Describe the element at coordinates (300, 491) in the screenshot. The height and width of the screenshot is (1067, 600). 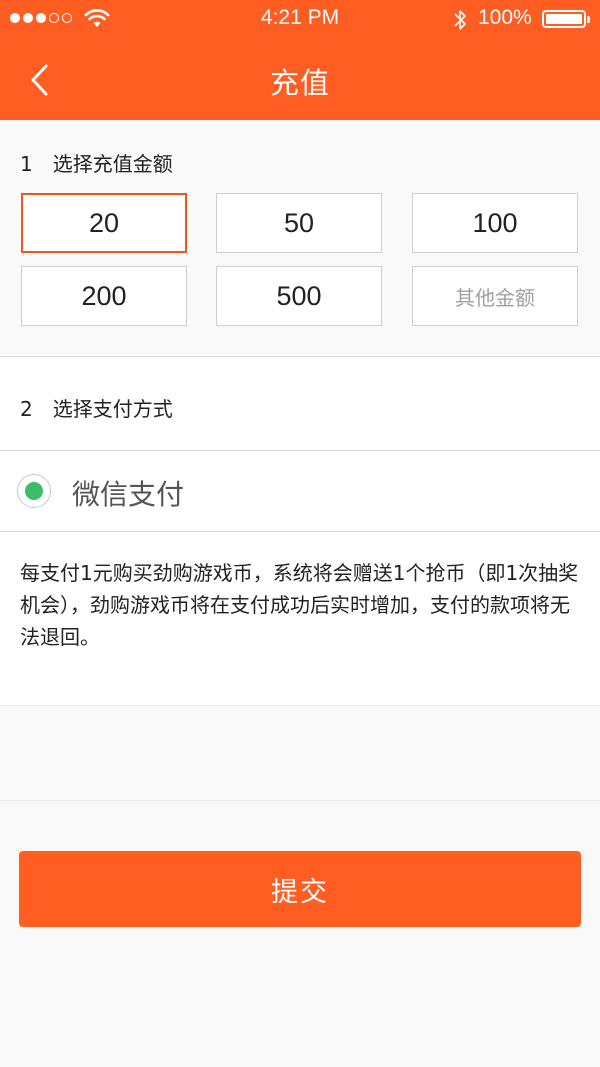
I see `wechat-pay-option: 微信支付` at that location.